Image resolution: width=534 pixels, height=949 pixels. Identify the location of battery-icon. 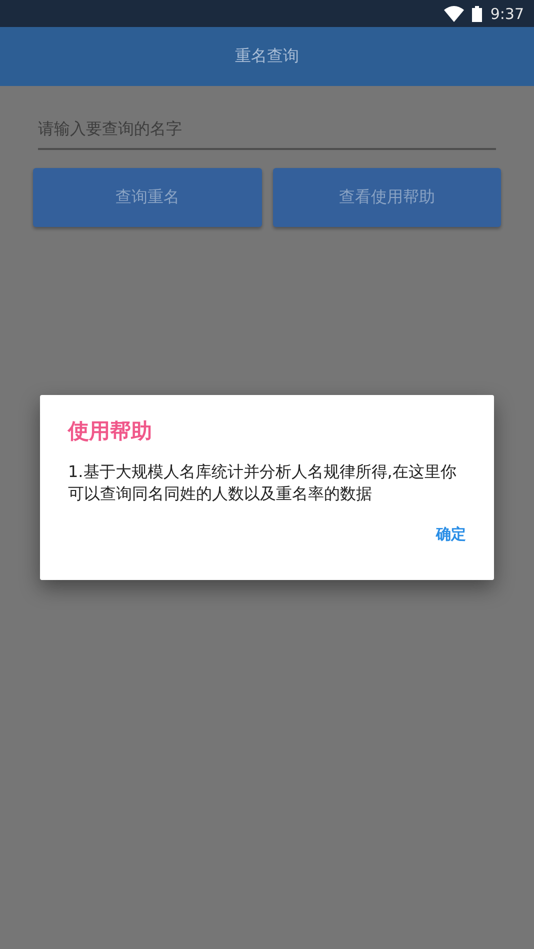
(477, 14).